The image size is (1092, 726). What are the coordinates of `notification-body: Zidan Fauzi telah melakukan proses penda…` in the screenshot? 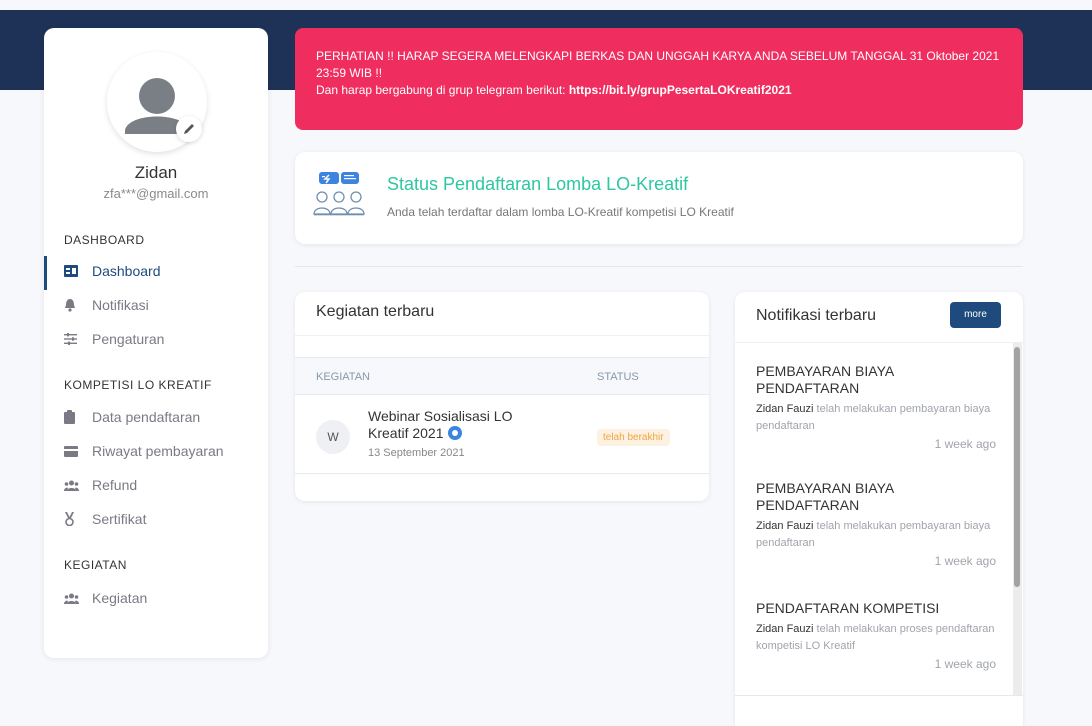 It's located at (876, 638).